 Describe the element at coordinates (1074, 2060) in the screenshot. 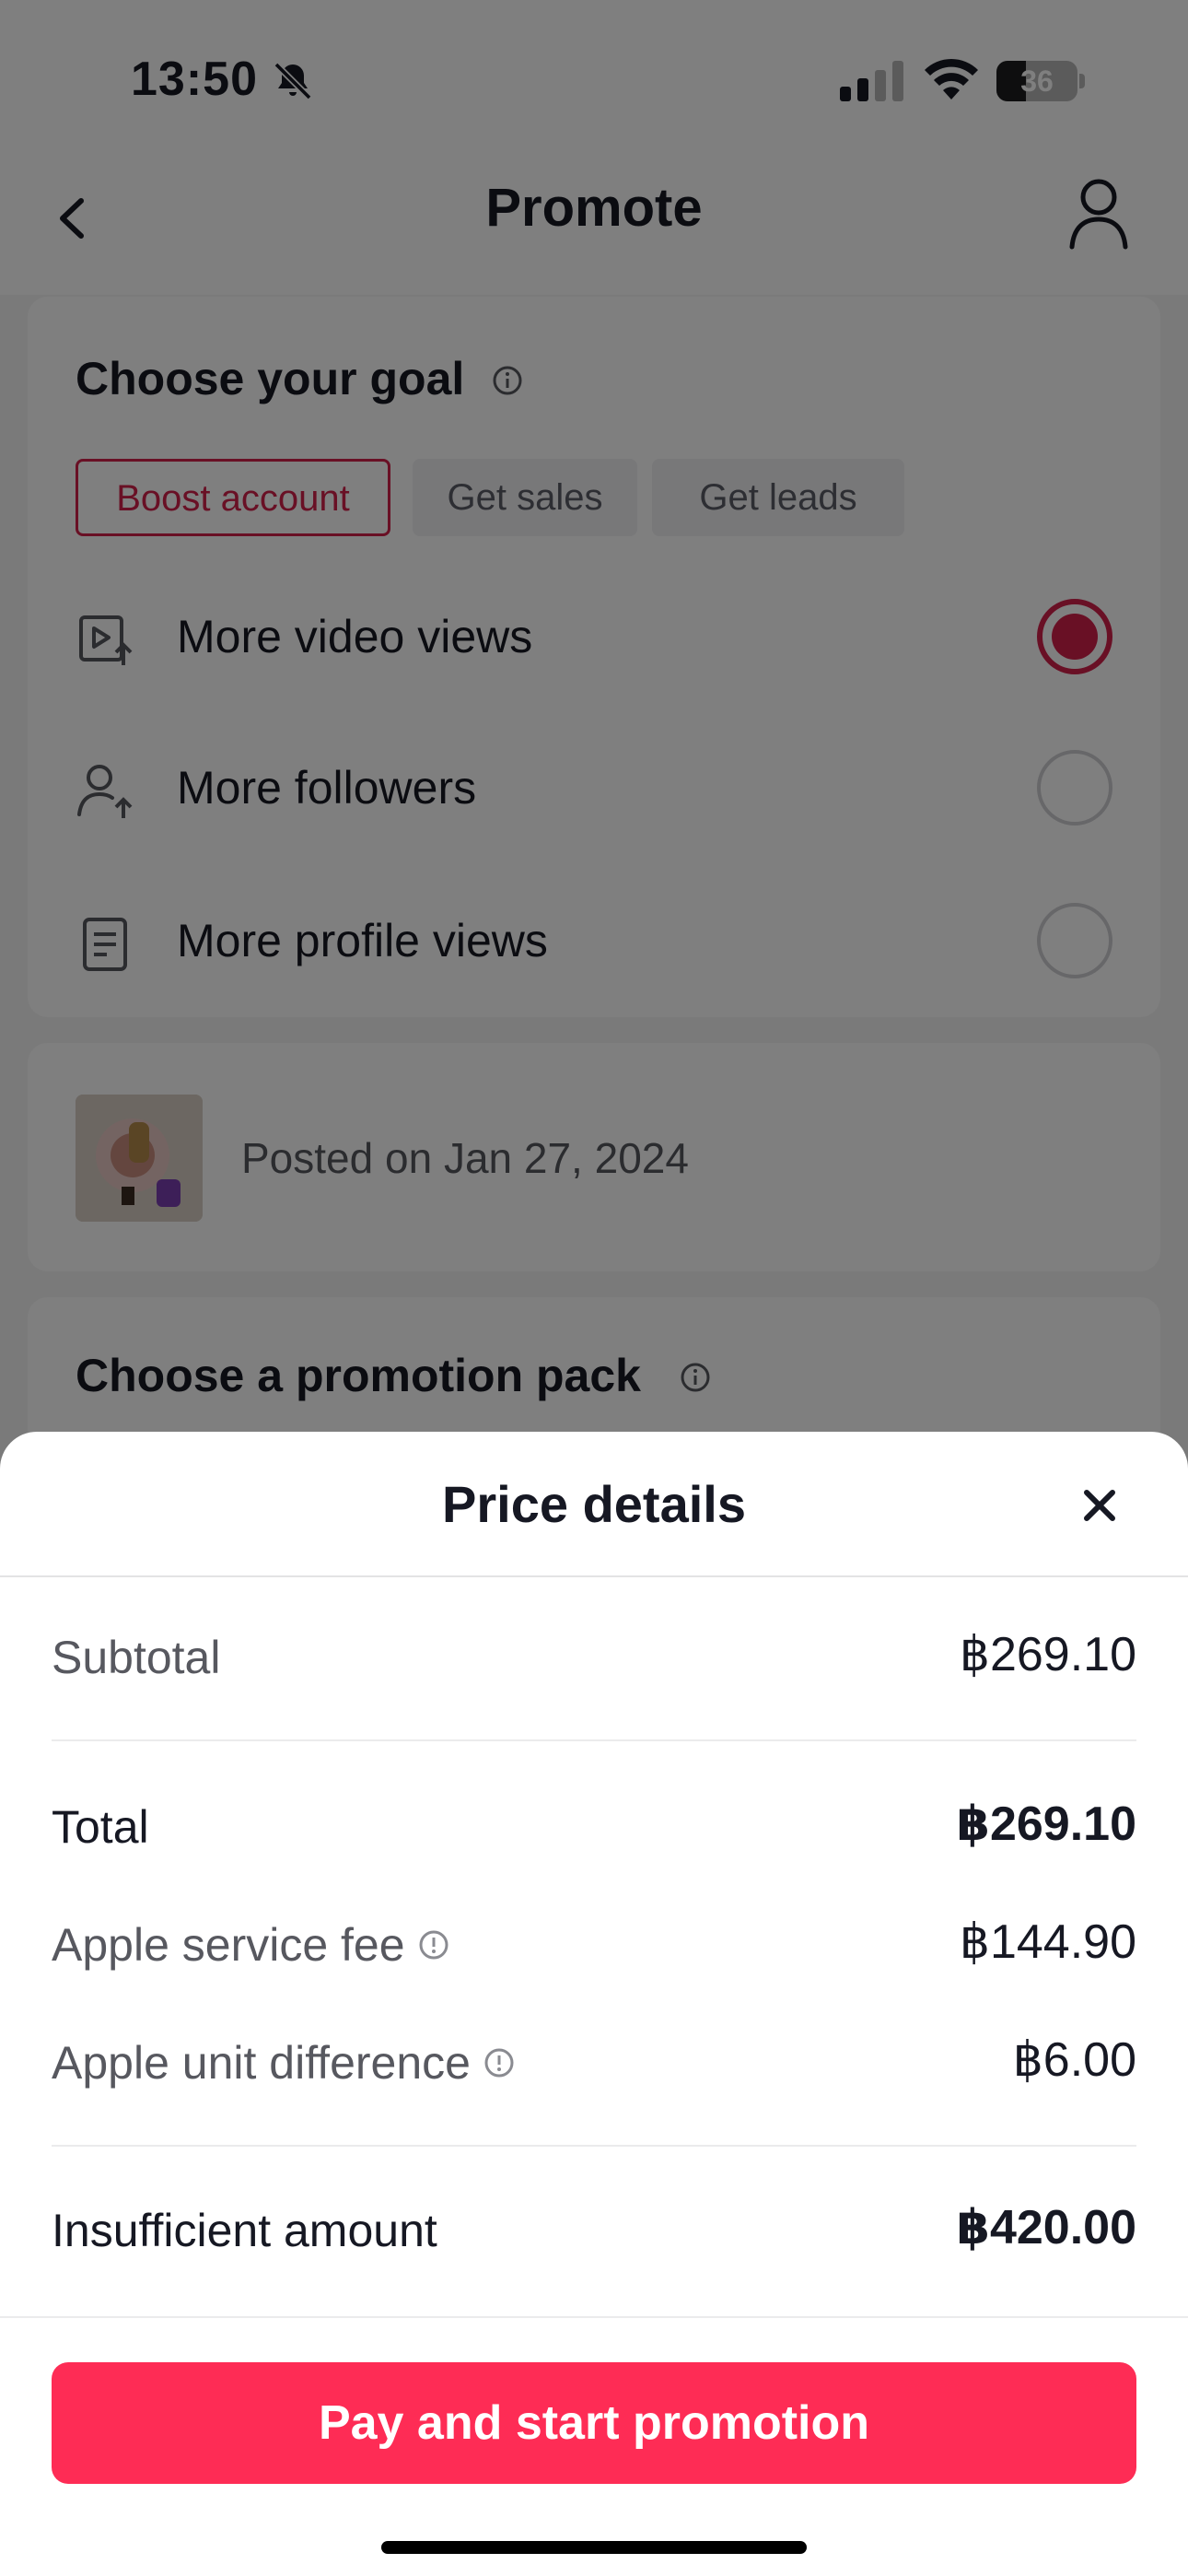

I see `unit-difference-value: ฿6.00` at that location.